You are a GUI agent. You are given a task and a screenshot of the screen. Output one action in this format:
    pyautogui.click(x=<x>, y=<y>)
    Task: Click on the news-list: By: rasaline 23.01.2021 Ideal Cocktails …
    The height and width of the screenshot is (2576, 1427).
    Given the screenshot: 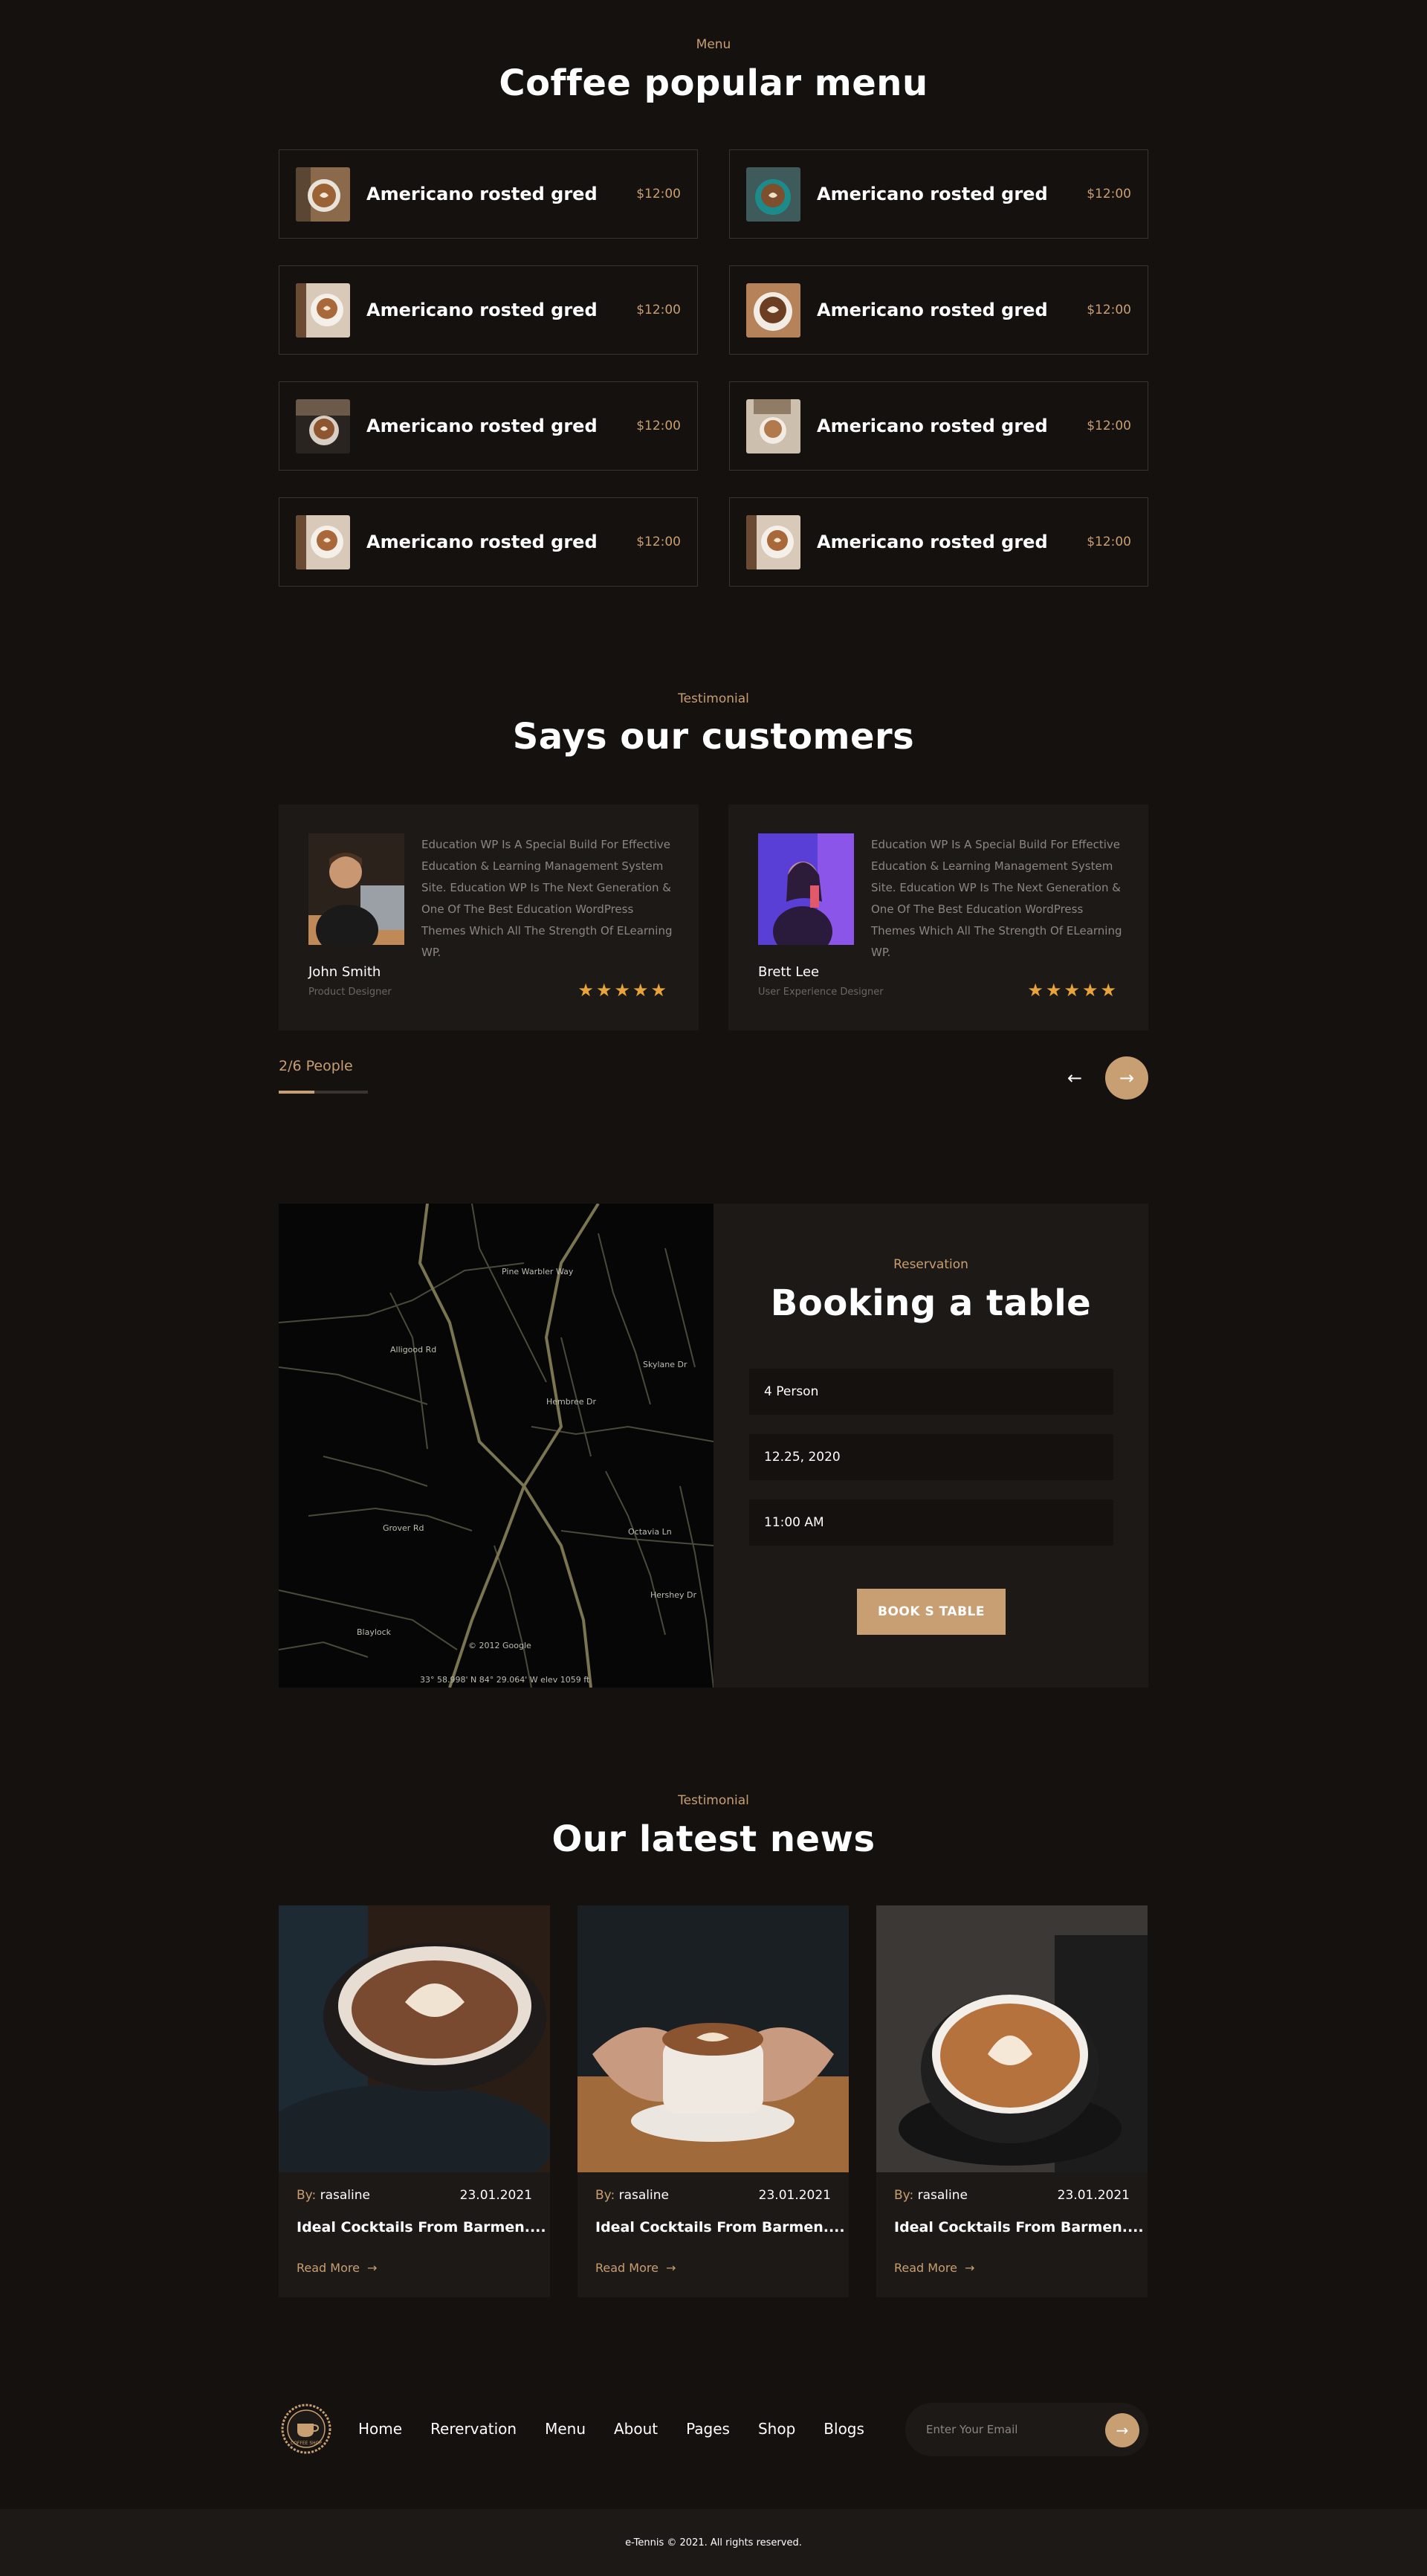 What is the action you would take?
    pyautogui.click(x=713, y=2101)
    